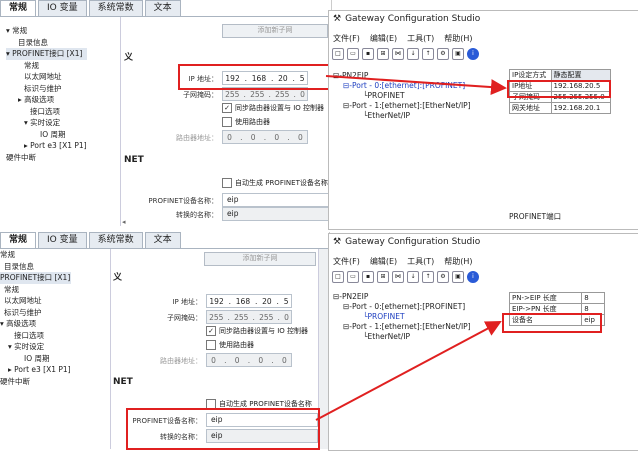 Image resolution: width=638 pixels, height=451 pixels. What do you see at coordinates (416, 85) in the screenshot?
I see `arrow-ip-to-gateway` at bounding box center [416, 85].